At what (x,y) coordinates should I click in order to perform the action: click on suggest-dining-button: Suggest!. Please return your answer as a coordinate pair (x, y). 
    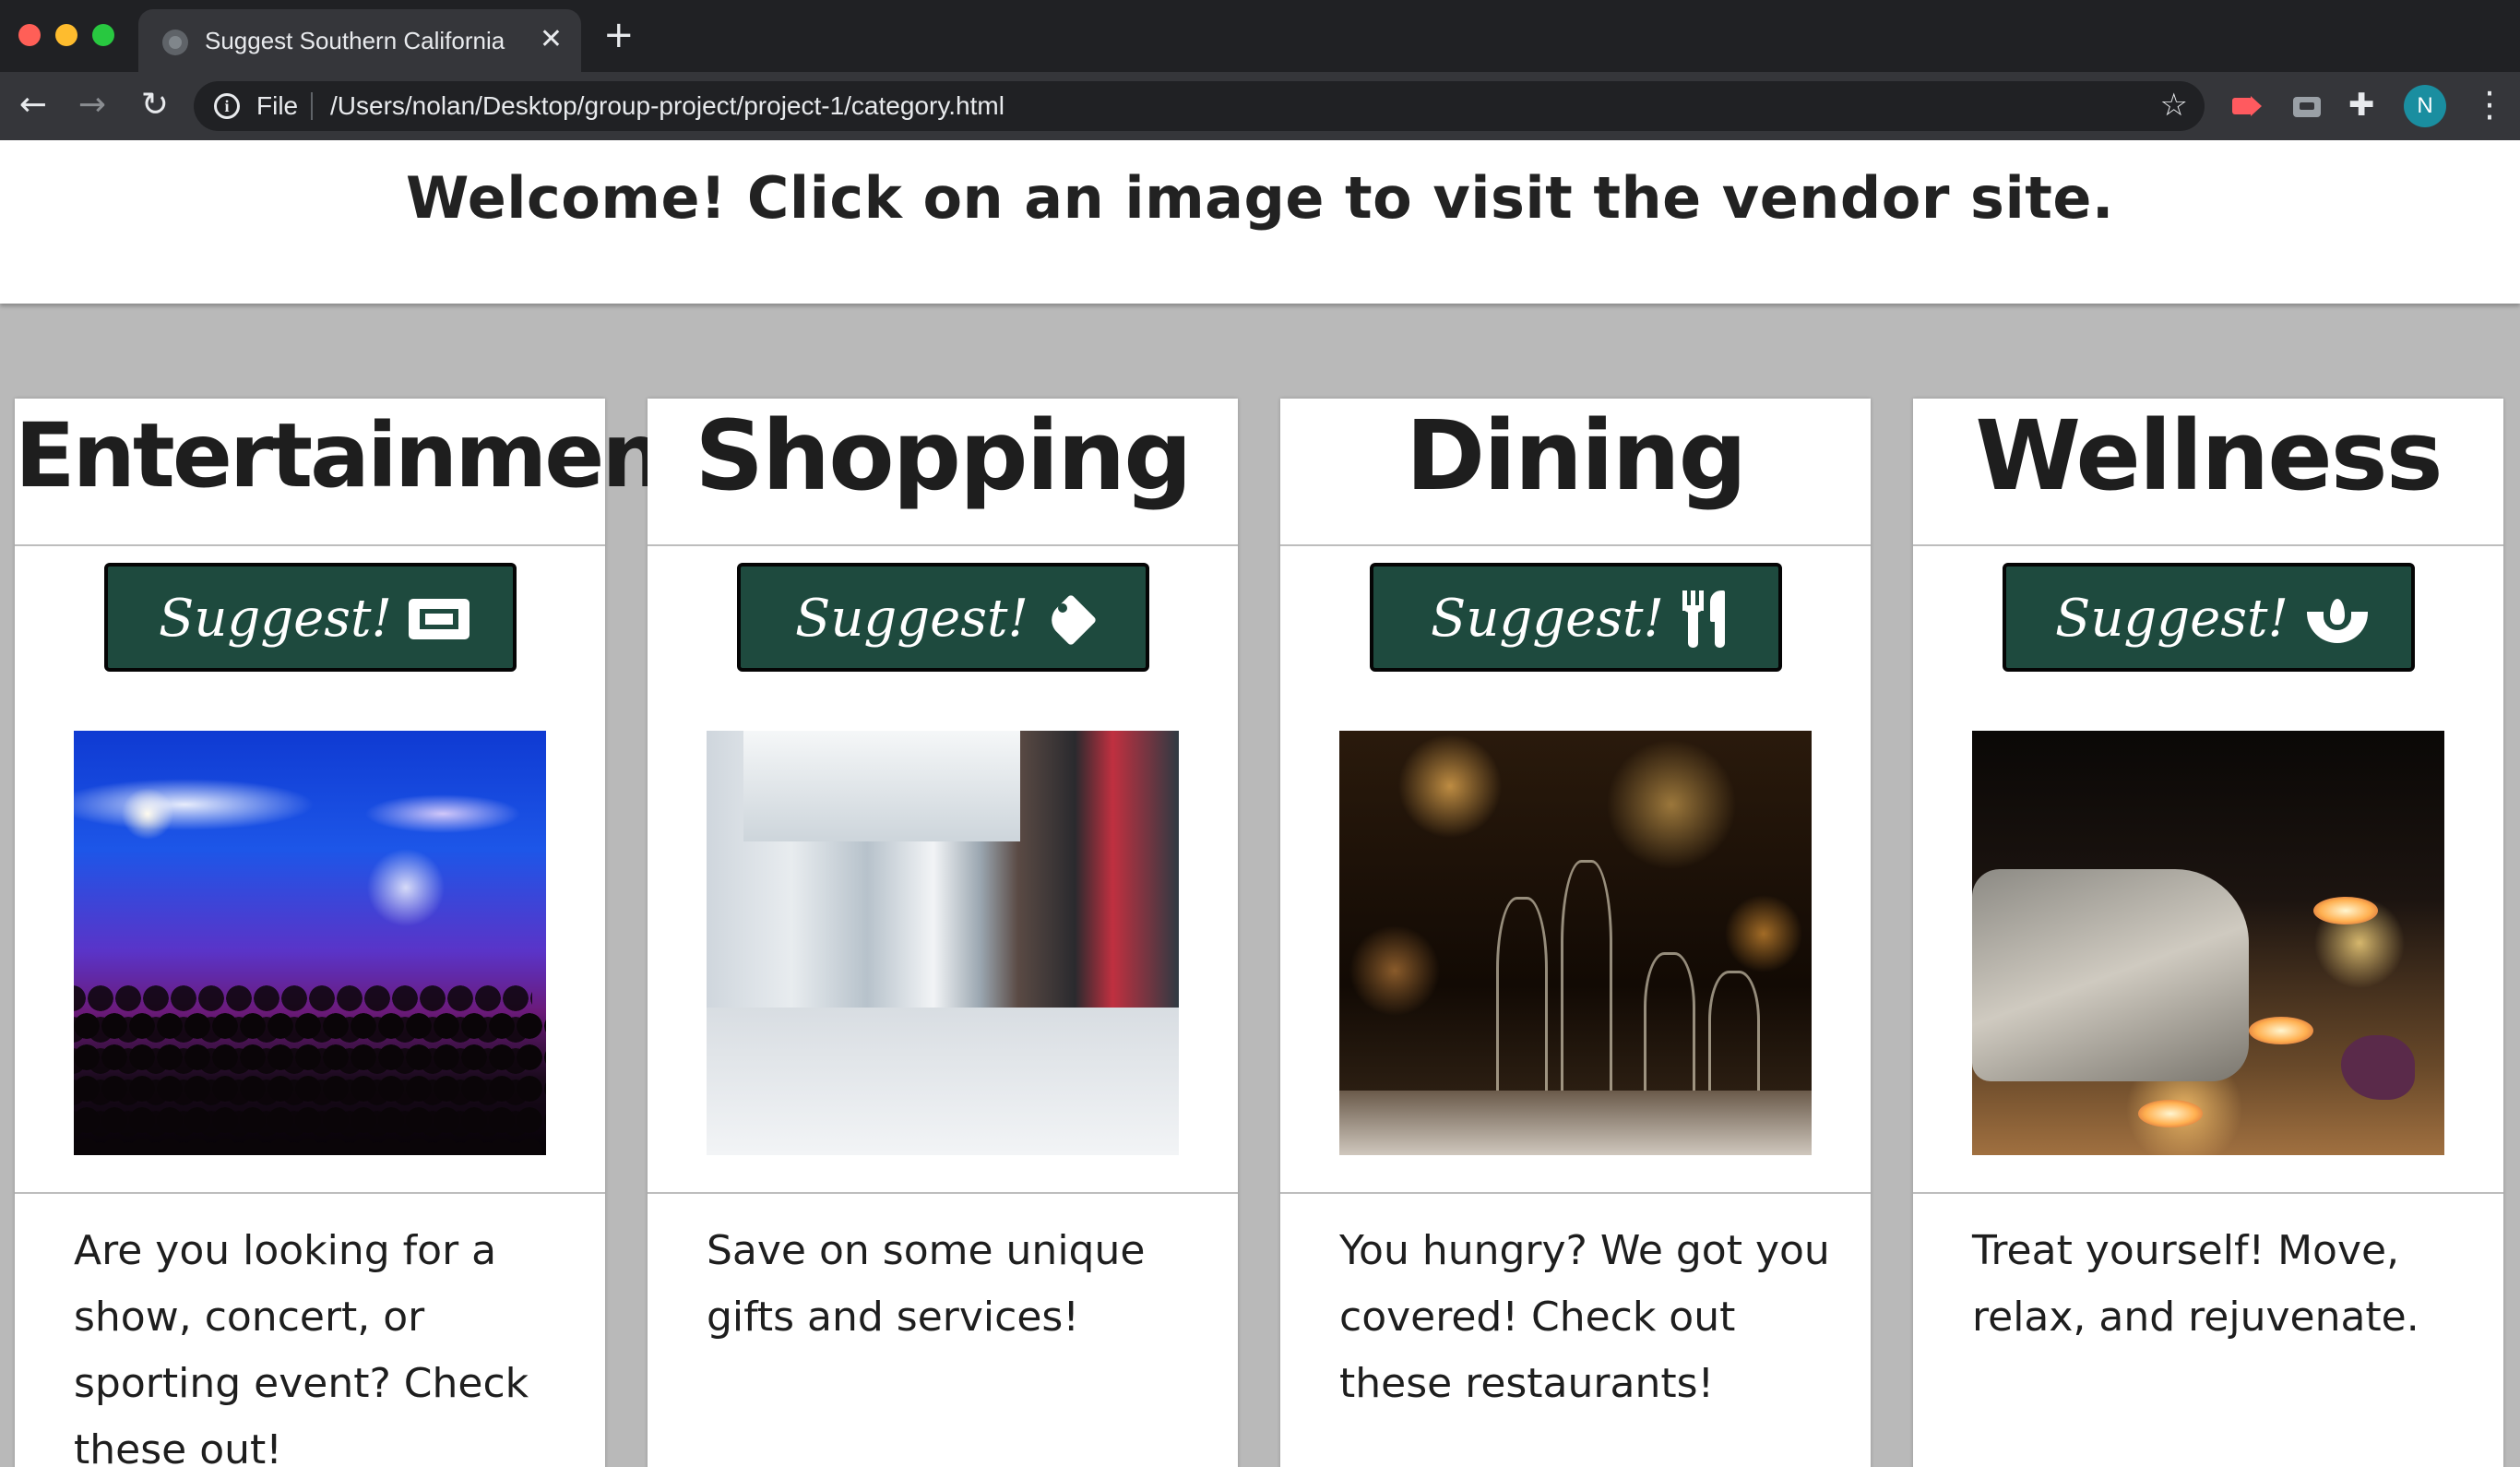
    Looking at the image, I should click on (1576, 618).